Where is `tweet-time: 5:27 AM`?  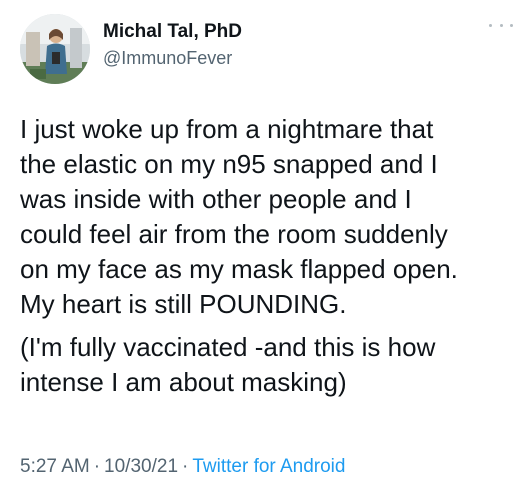
tweet-time: 5:27 AM is located at coordinates (55, 466).